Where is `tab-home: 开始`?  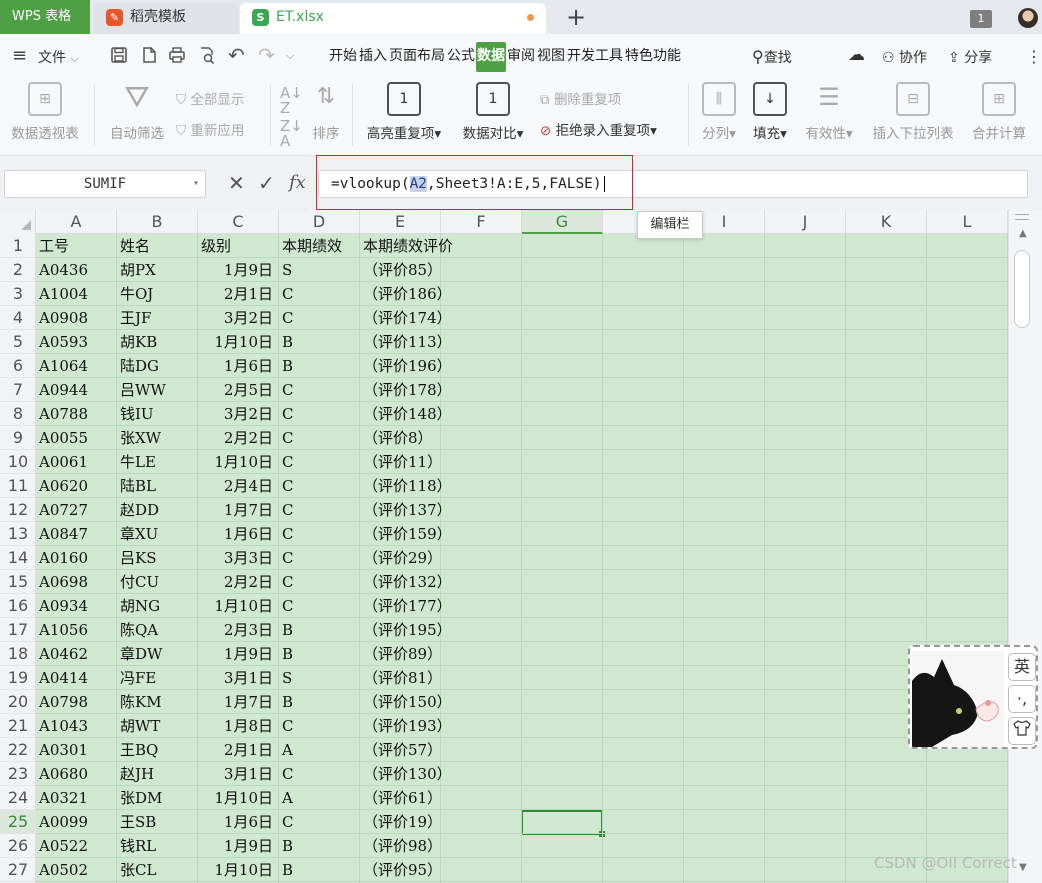 tab-home: 开始 is located at coordinates (343, 57).